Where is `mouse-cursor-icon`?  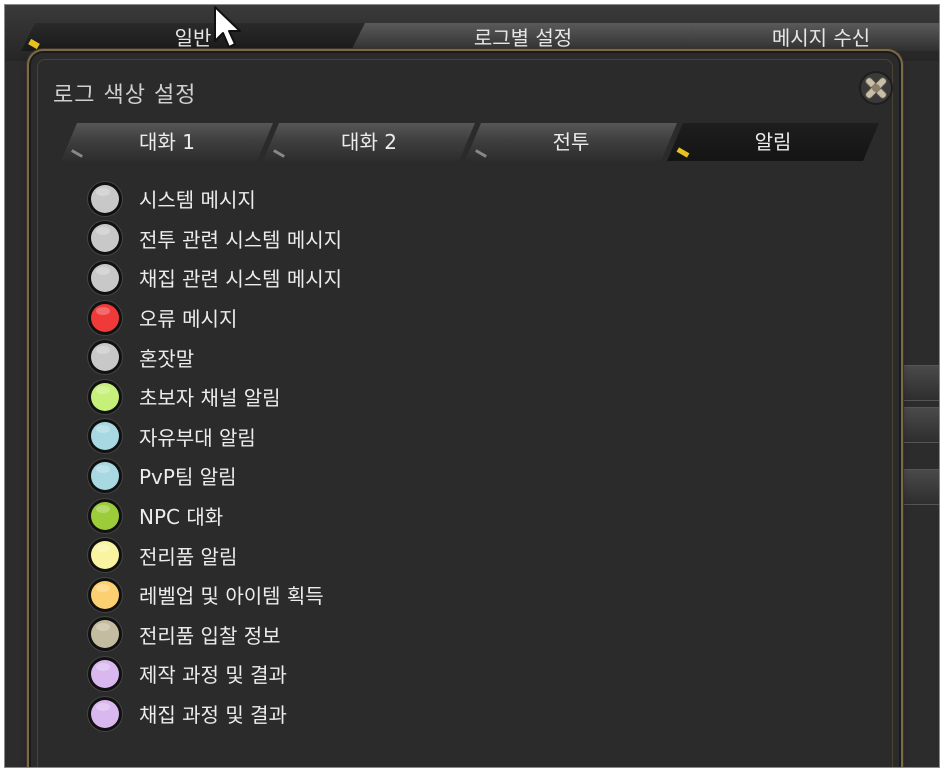
mouse-cursor-icon is located at coordinates (227, 27).